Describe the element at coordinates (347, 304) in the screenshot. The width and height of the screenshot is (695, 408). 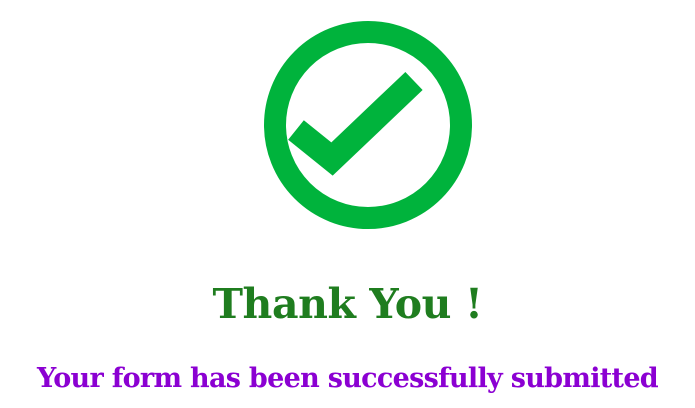
I see `thank-you-heading: Thank You !` at that location.